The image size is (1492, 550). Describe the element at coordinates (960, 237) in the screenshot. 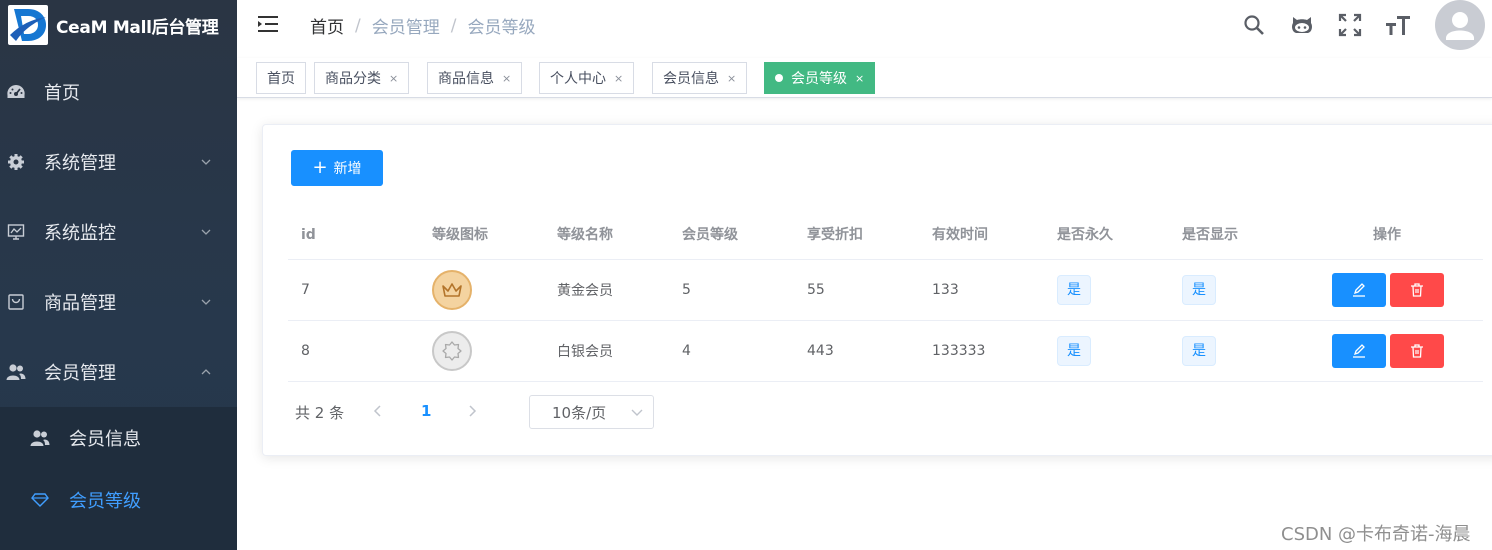

I see `column-header: 有效时间` at that location.